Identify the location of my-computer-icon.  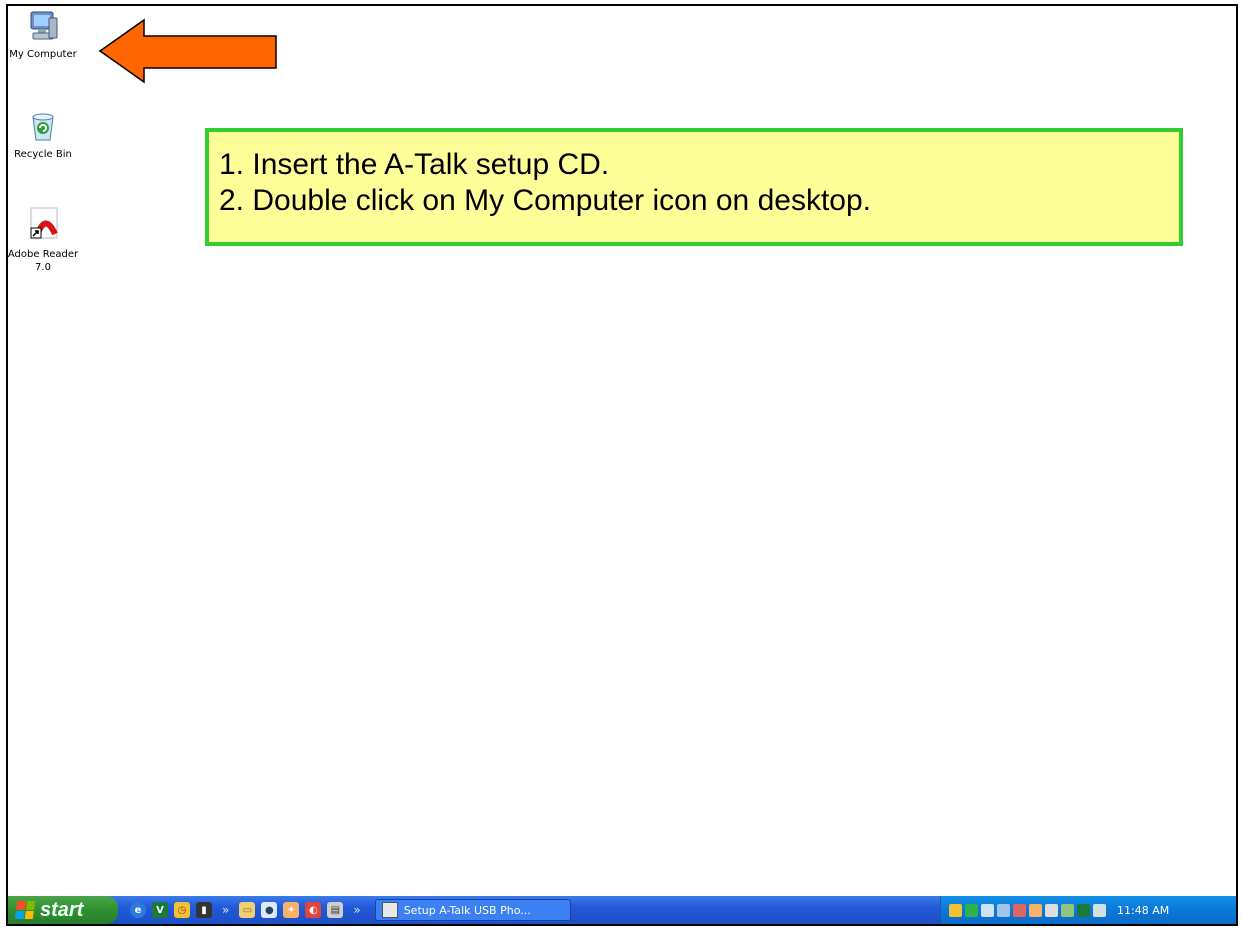
(48, 27).